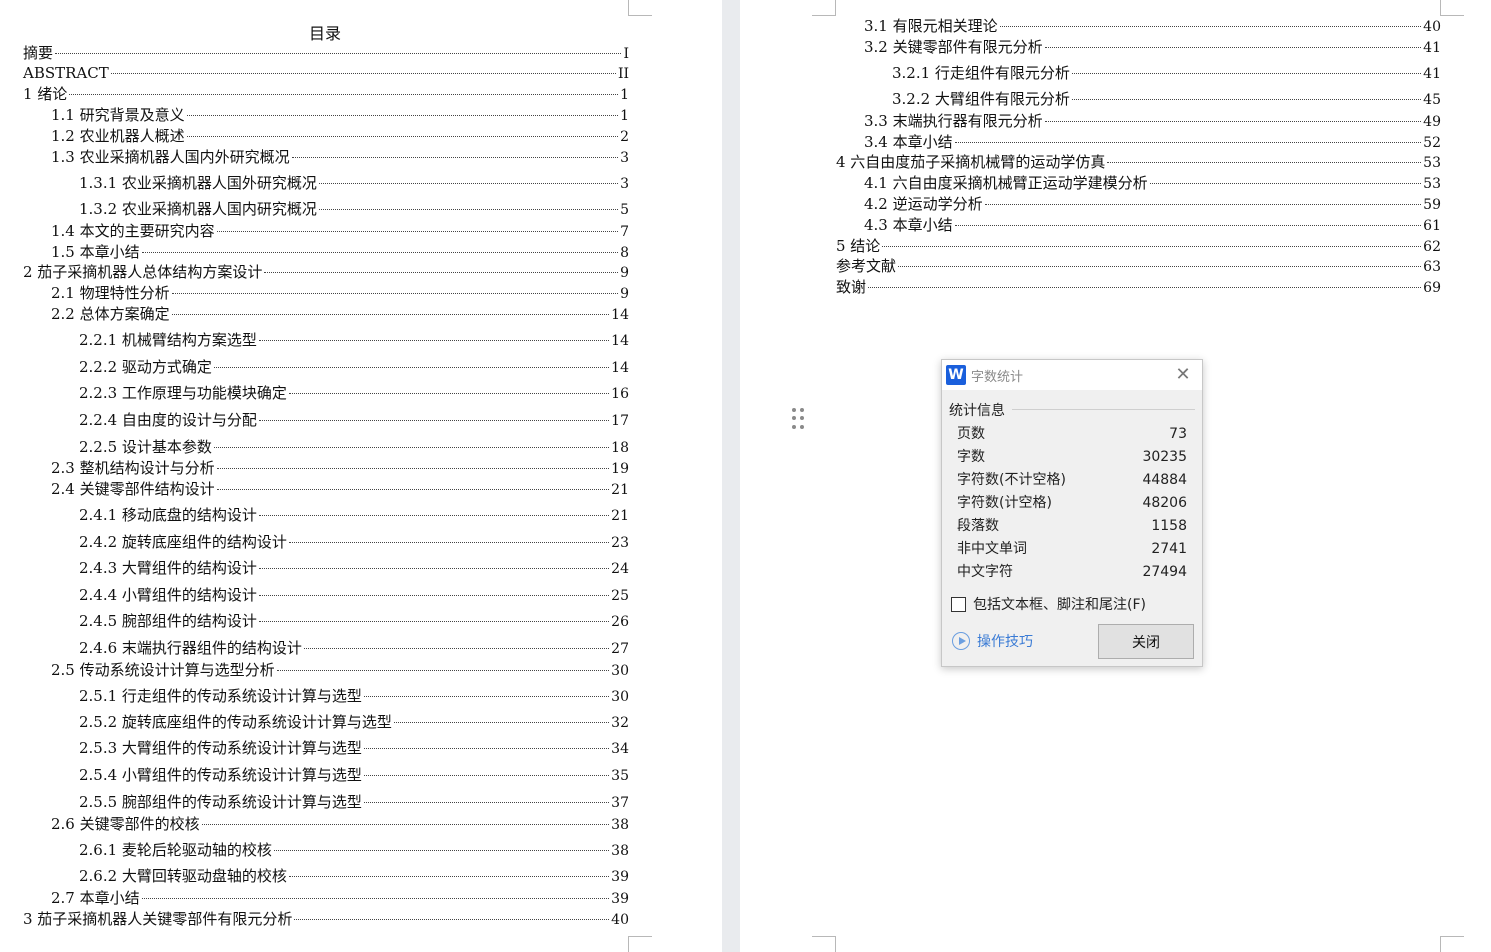  I want to click on toc-entry-title: 2.5.1 行走组件的传动系统设计计算与选型, so click(220, 696).